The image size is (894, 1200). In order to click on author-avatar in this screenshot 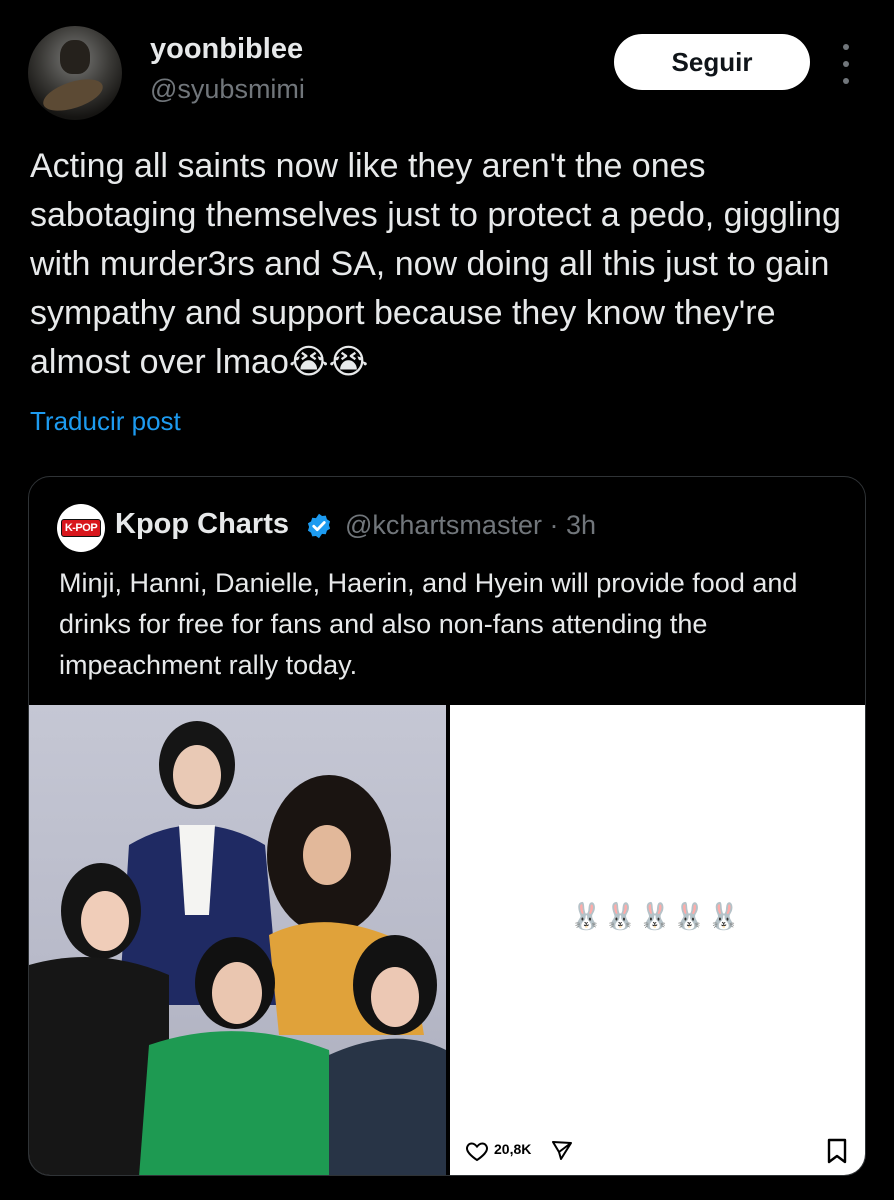, I will do `click(75, 73)`.